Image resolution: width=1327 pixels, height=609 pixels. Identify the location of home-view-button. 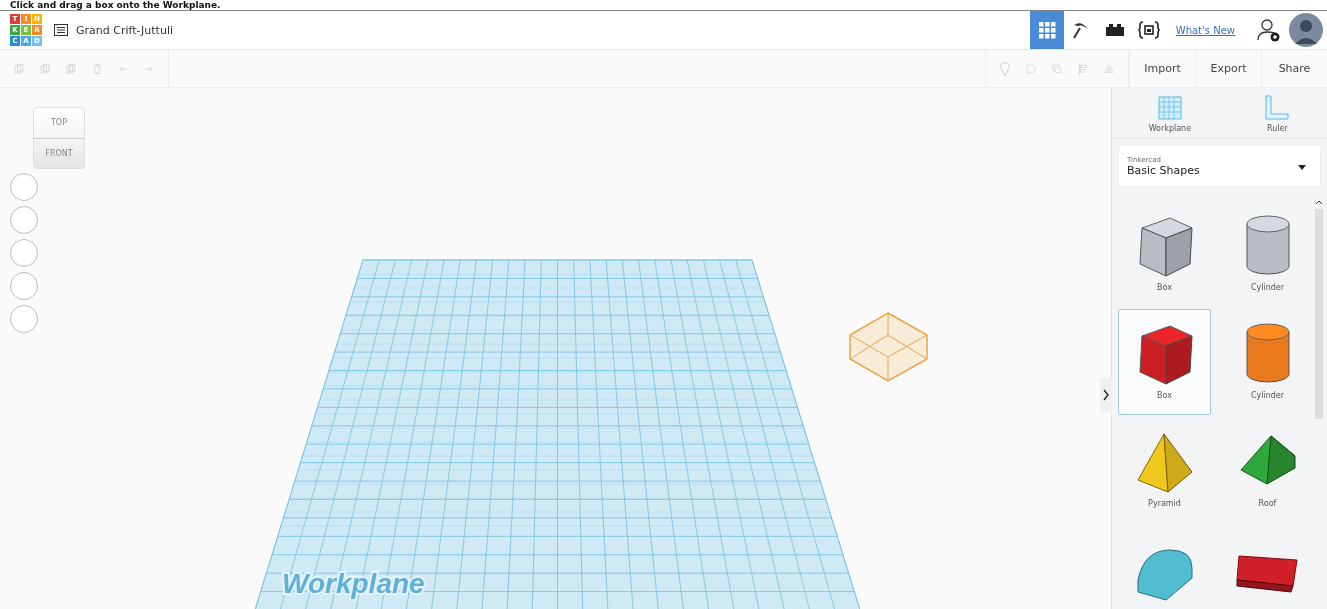
(24, 187).